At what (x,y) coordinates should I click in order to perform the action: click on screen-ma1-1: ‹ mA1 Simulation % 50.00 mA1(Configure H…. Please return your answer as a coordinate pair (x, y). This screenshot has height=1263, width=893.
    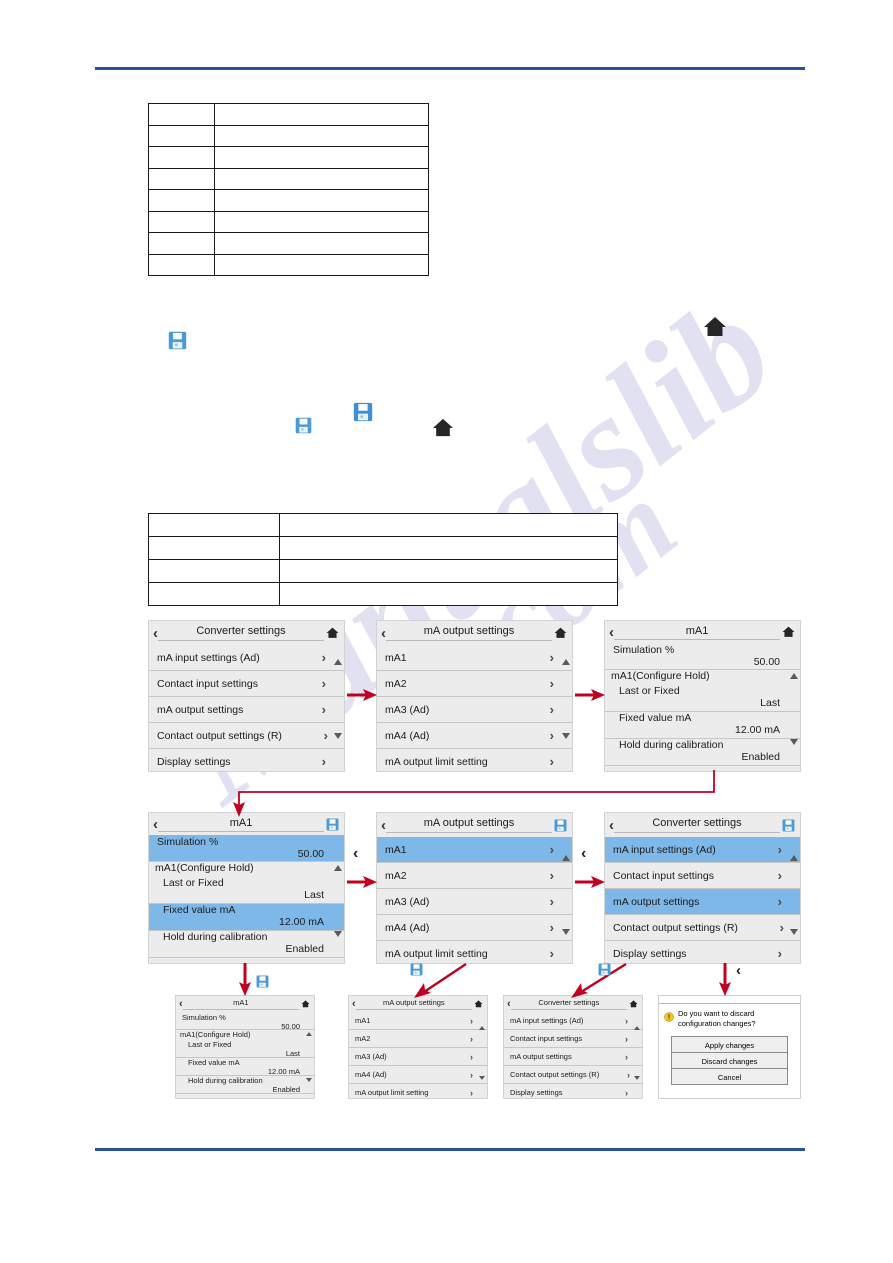
    Looking at the image, I should click on (702, 696).